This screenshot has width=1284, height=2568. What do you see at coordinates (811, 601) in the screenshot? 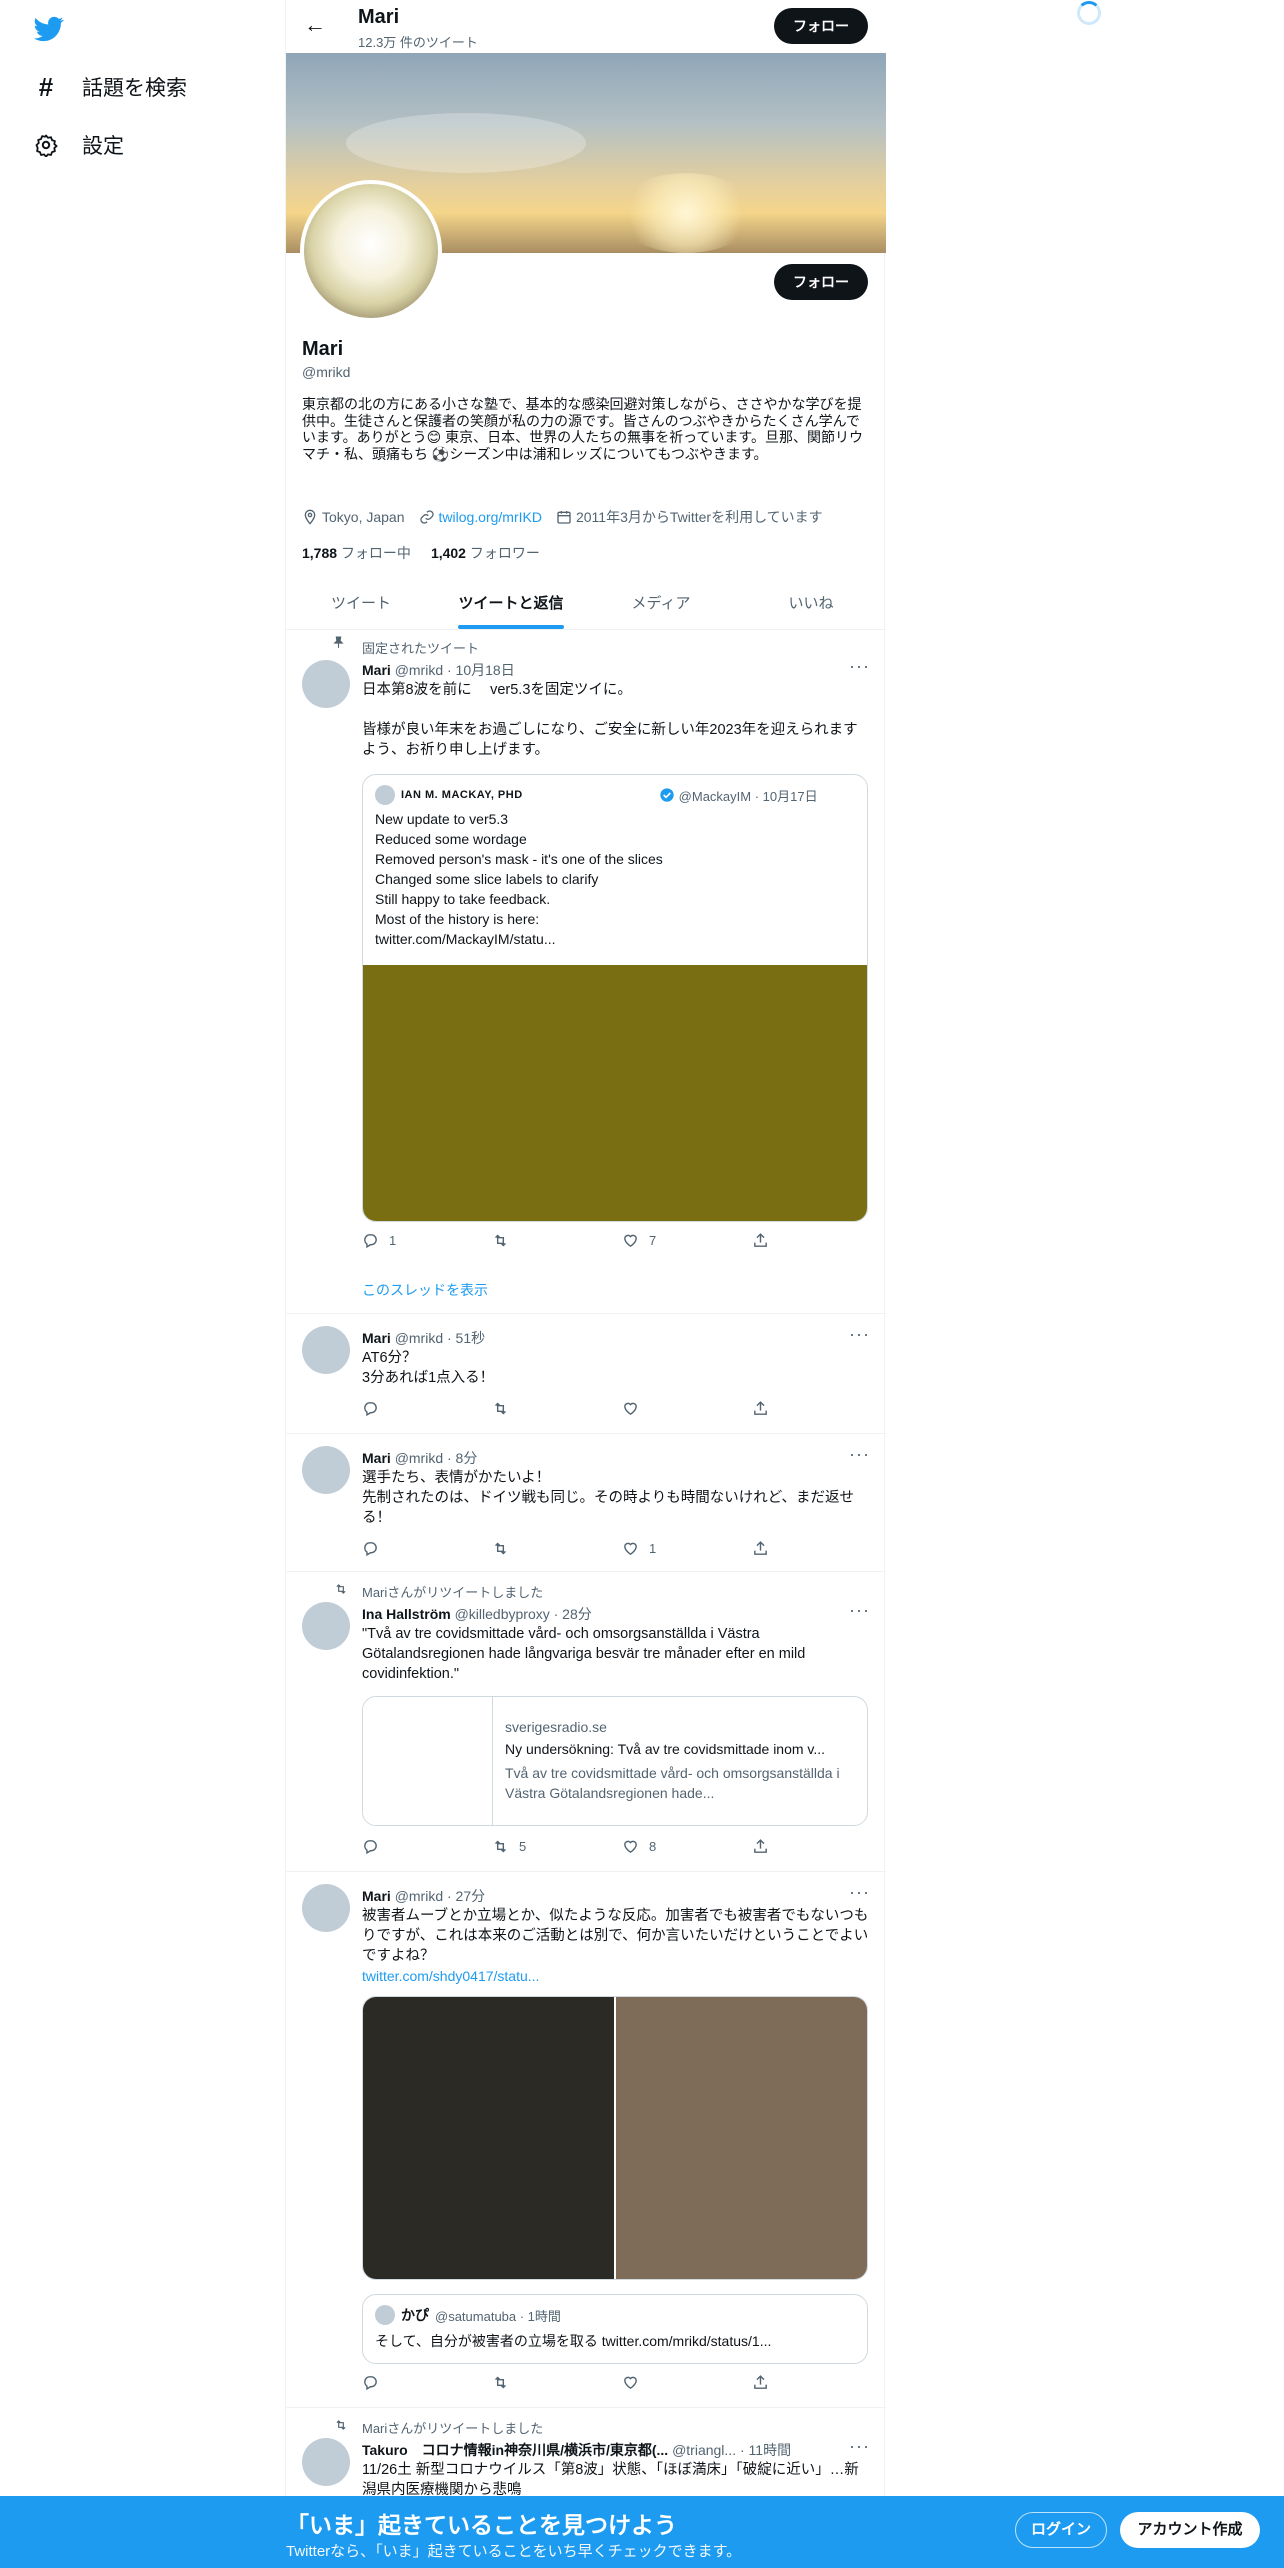
I see `tab-likes: いいね` at bounding box center [811, 601].